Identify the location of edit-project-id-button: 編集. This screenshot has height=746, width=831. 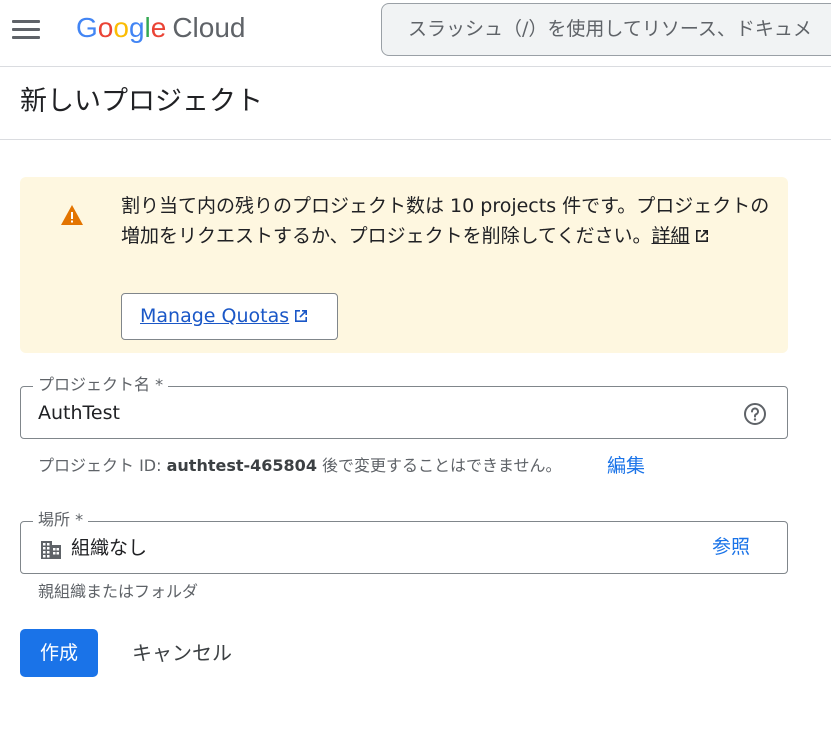
(626, 466).